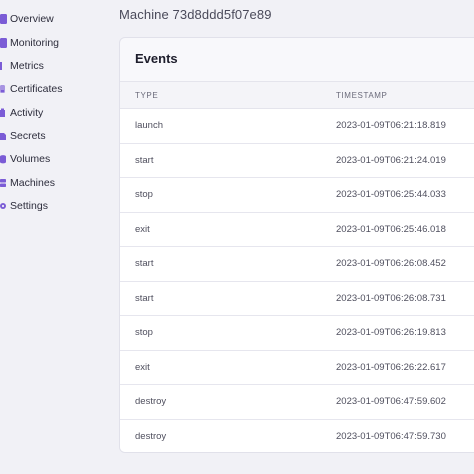 This screenshot has height=474, width=474. I want to click on table-row: stop 2023-01-09T06:26:19.813, so click(297, 333).